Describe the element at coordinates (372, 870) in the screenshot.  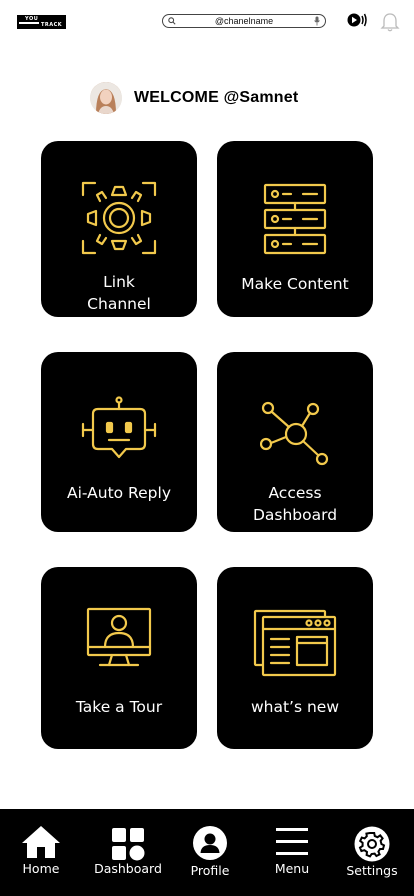
I see `nav-settings-label: Settings` at that location.